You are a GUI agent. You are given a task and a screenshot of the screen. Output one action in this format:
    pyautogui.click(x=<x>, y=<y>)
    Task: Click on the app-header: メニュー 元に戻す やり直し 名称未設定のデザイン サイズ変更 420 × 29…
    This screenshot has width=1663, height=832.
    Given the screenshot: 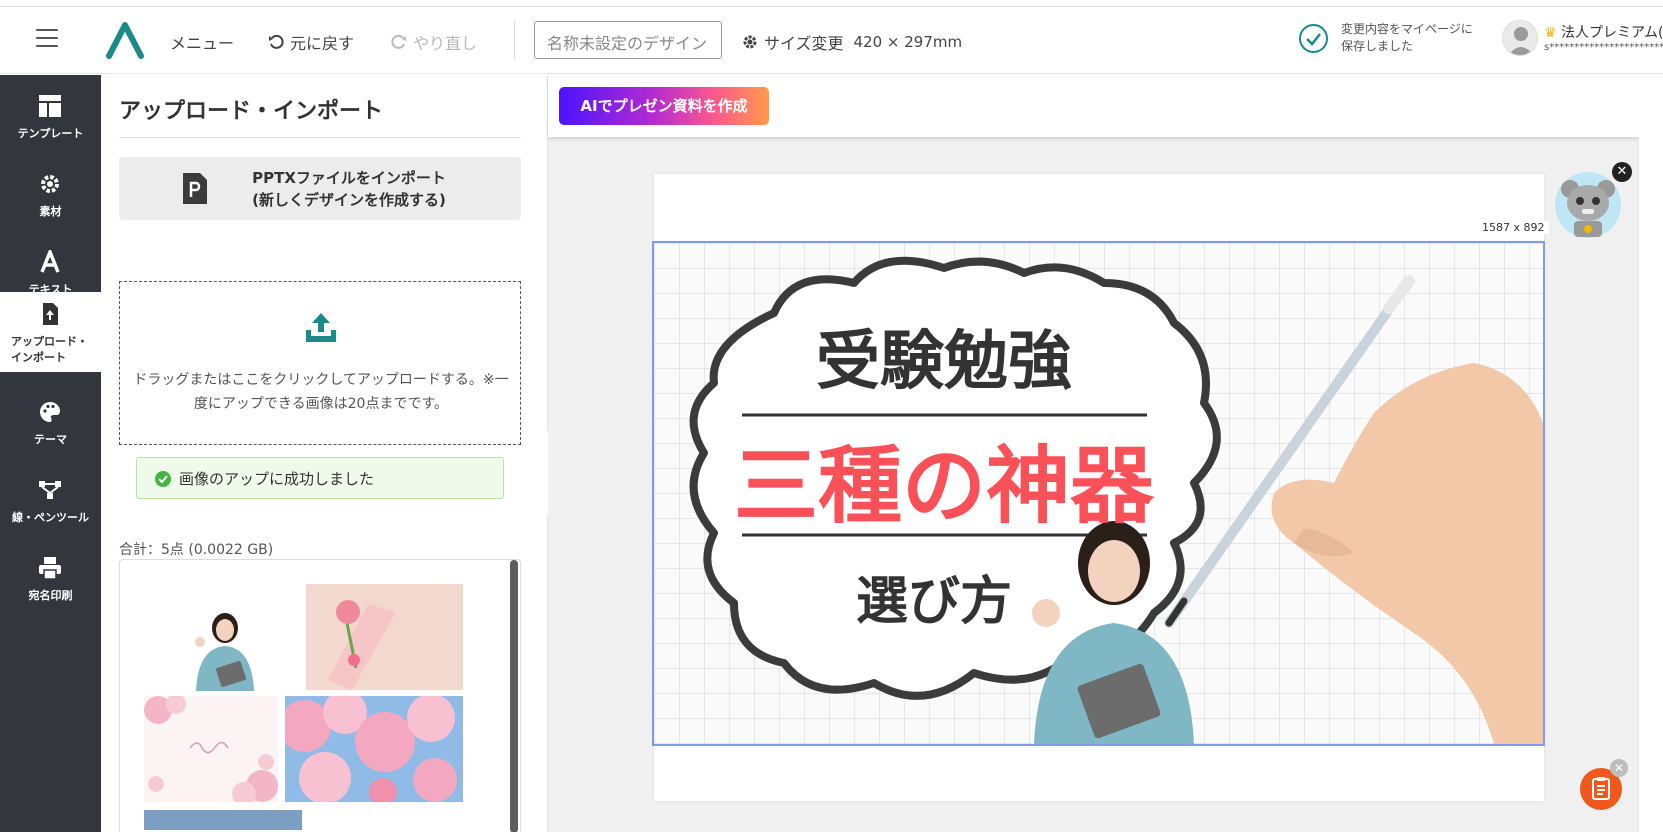 What is the action you would take?
    pyautogui.click(x=831, y=40)
    